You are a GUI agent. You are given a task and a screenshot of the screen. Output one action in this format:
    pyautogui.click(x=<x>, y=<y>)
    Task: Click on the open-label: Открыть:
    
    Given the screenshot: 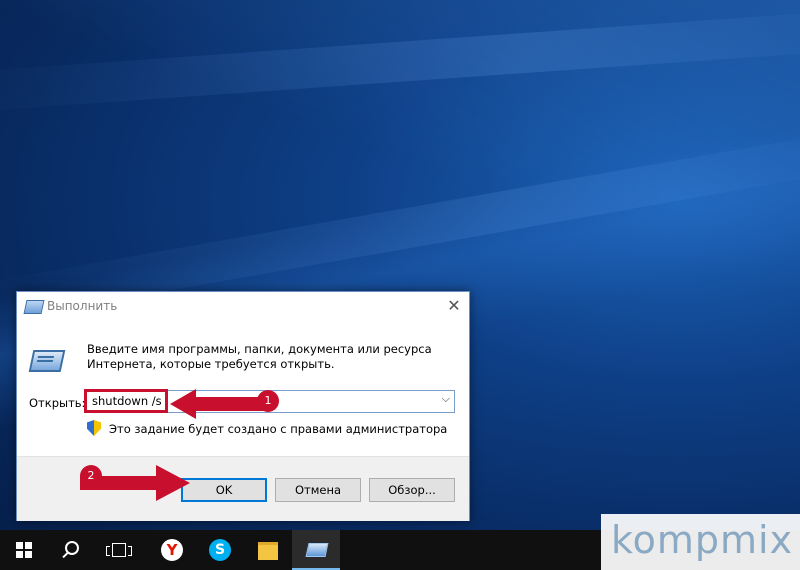 What is the action you would take?
    pyautogui.click(x=57, y=403)
    